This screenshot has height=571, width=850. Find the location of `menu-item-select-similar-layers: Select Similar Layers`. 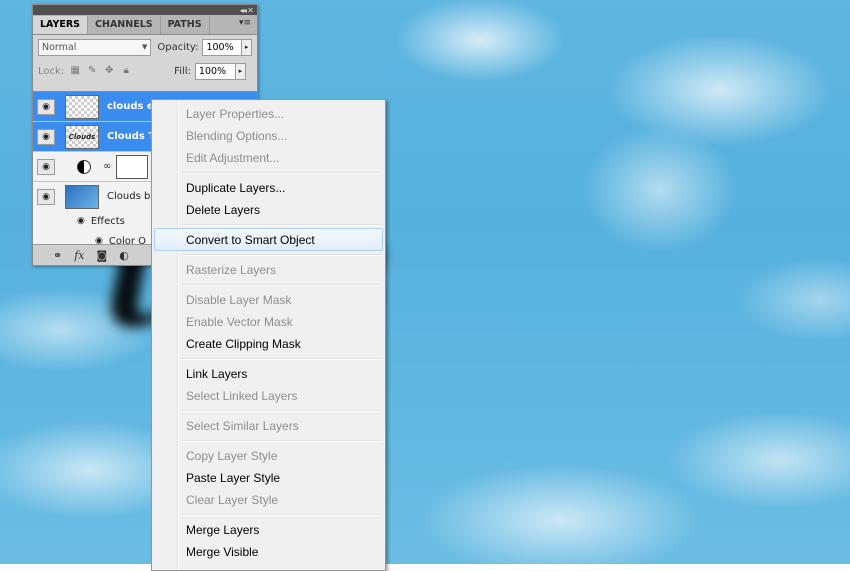

menu-item-select-similar-layers: Select Similar Layers is located at coordinates (242, 426).